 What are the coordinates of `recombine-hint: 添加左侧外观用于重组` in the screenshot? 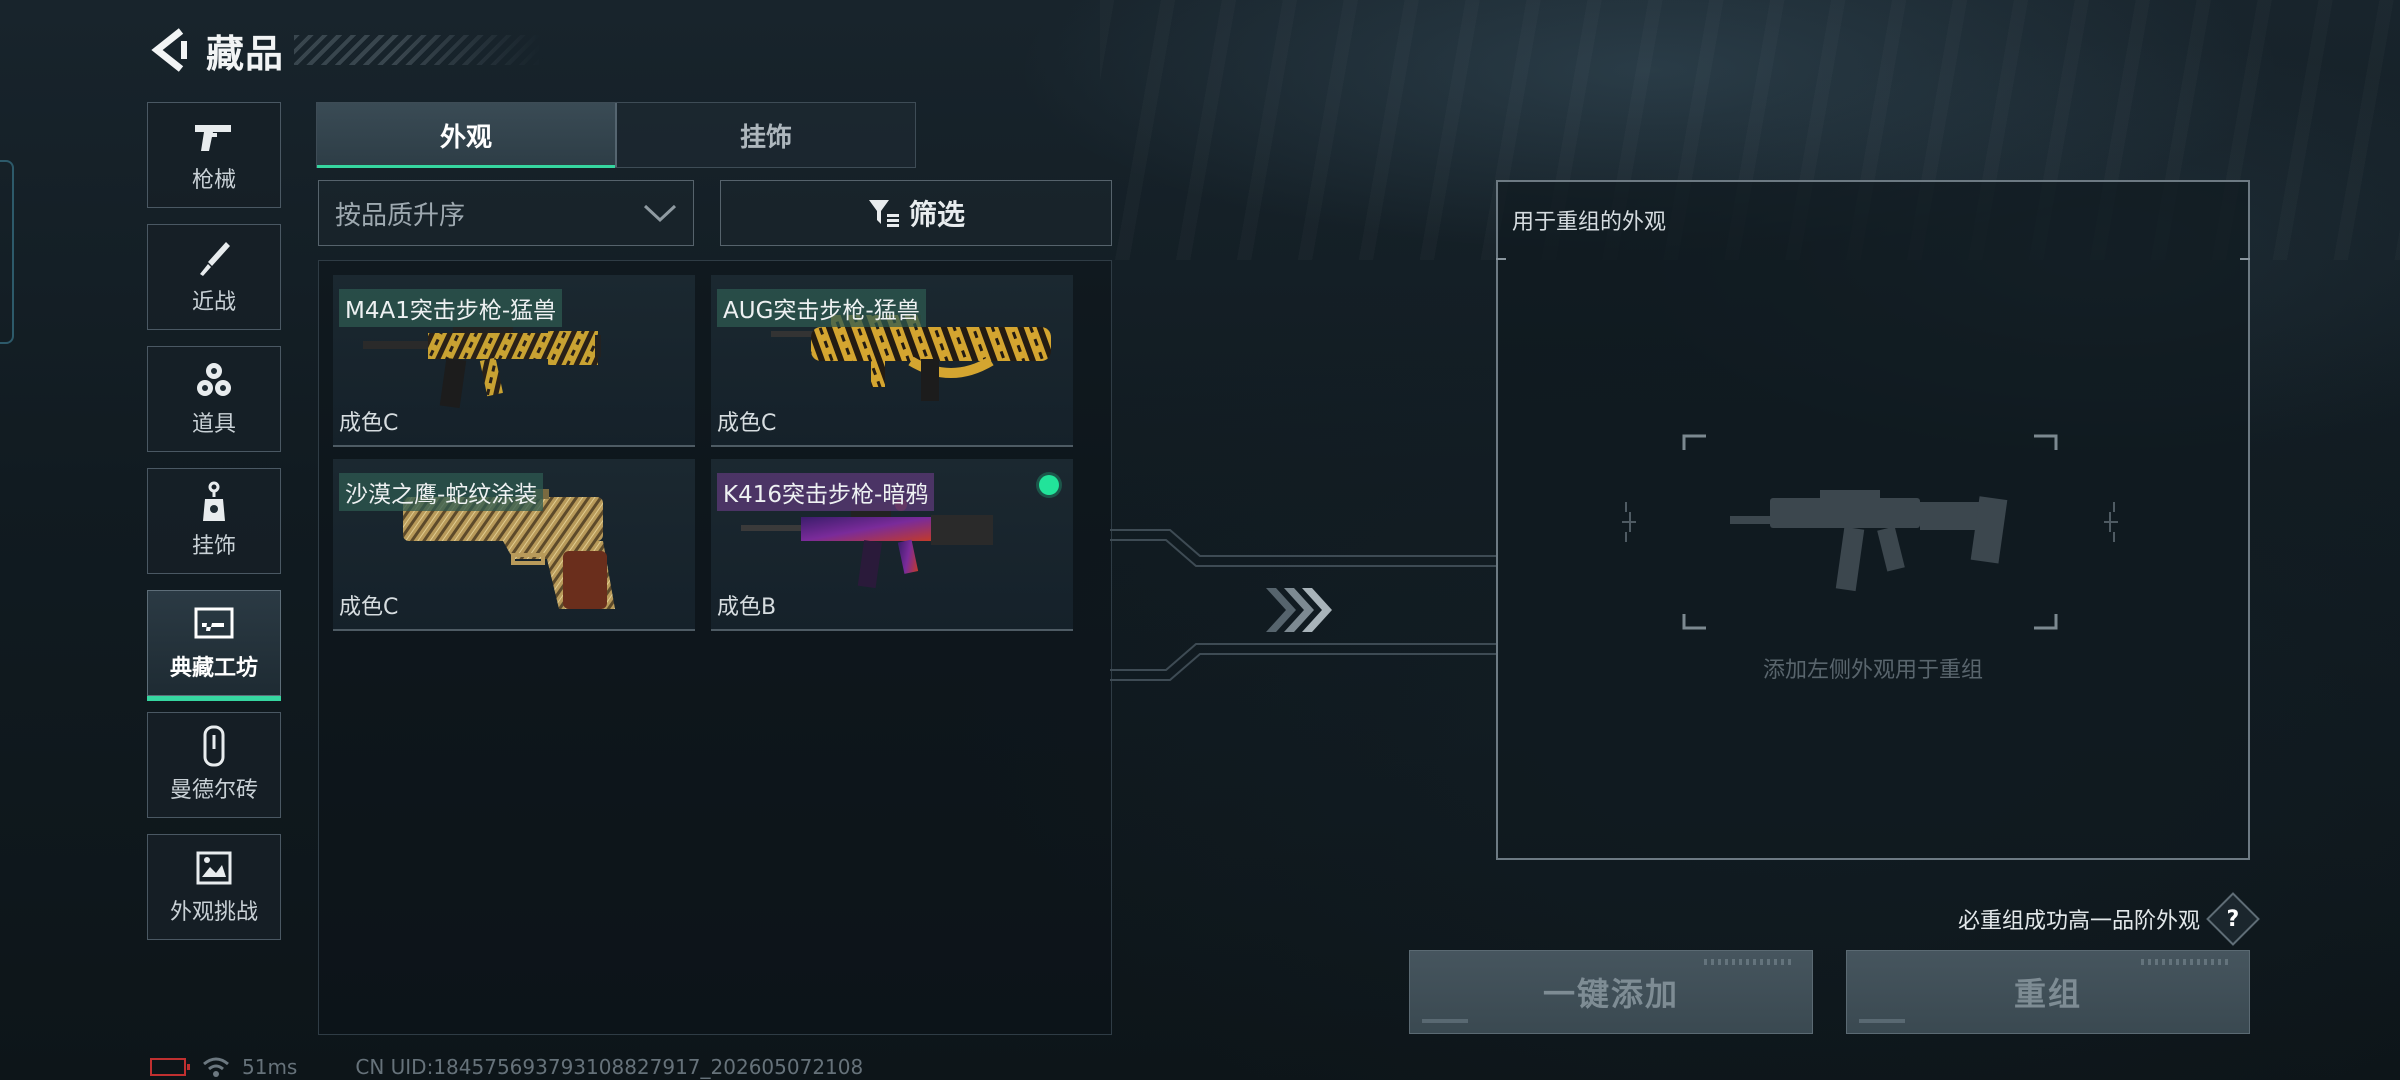 It's located at (1872, 670).